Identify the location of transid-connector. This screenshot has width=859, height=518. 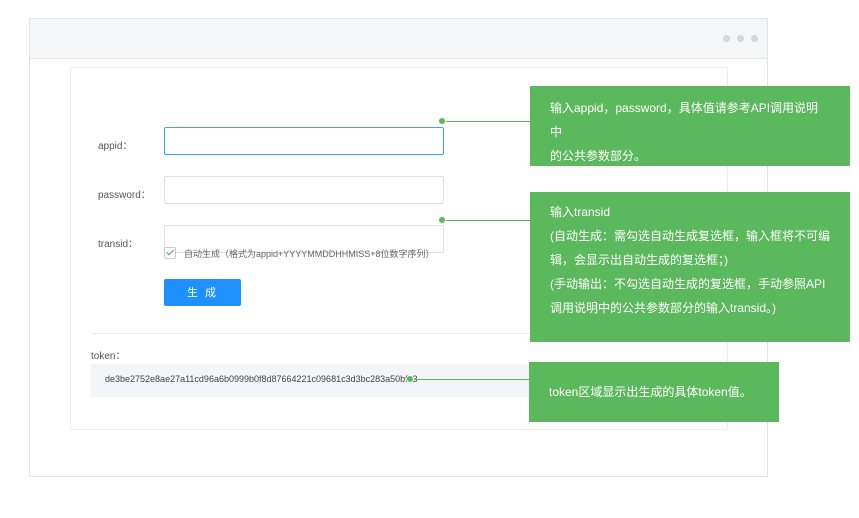
(486, 220).